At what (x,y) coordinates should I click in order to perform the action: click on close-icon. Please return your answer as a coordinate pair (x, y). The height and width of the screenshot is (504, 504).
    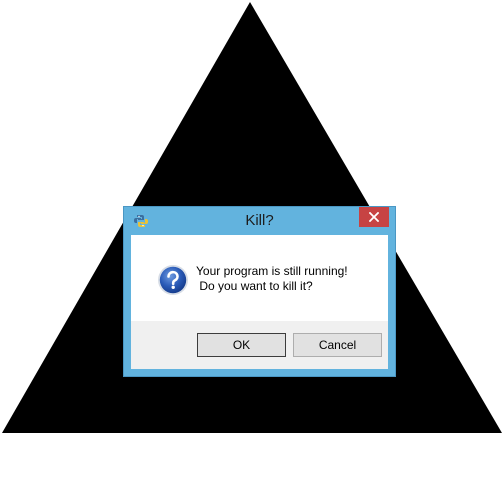
    Looking at the image, I should click on (374, 217).